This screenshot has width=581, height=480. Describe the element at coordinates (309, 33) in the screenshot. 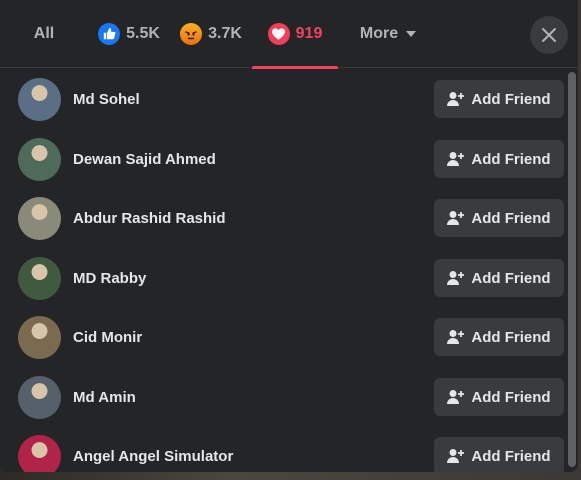

I see `tab-love-count: 919` at that location.